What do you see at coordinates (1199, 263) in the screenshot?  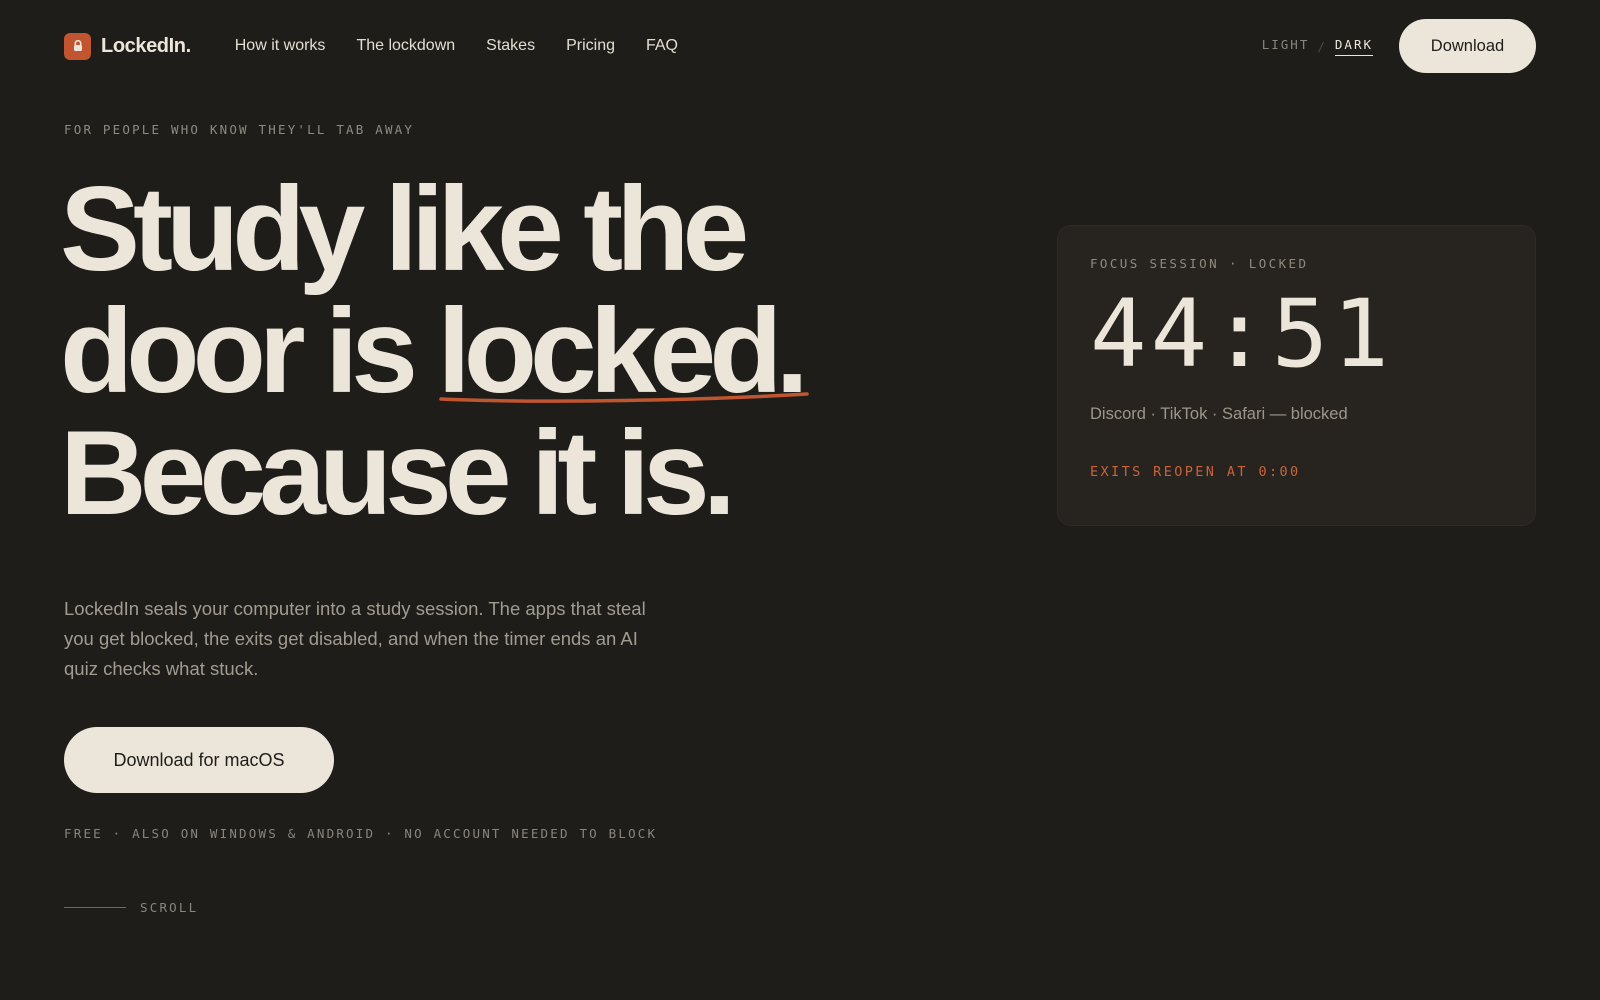 I see `focus-session-status: FOCUS SESSION · LOCKED` at bounding box center [1199, 263].